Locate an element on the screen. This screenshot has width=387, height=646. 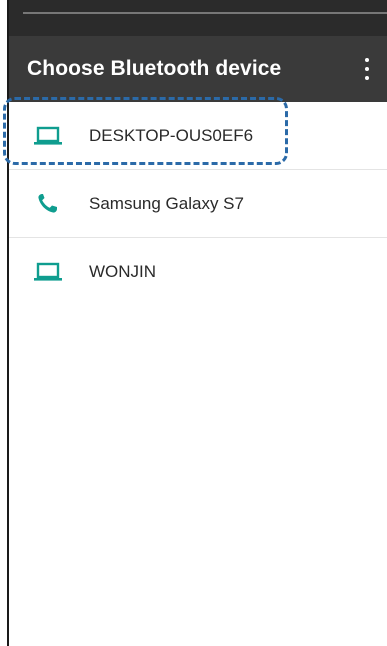
device-name: Samsung Galaxy S7 is located at coordinates (166, 203).